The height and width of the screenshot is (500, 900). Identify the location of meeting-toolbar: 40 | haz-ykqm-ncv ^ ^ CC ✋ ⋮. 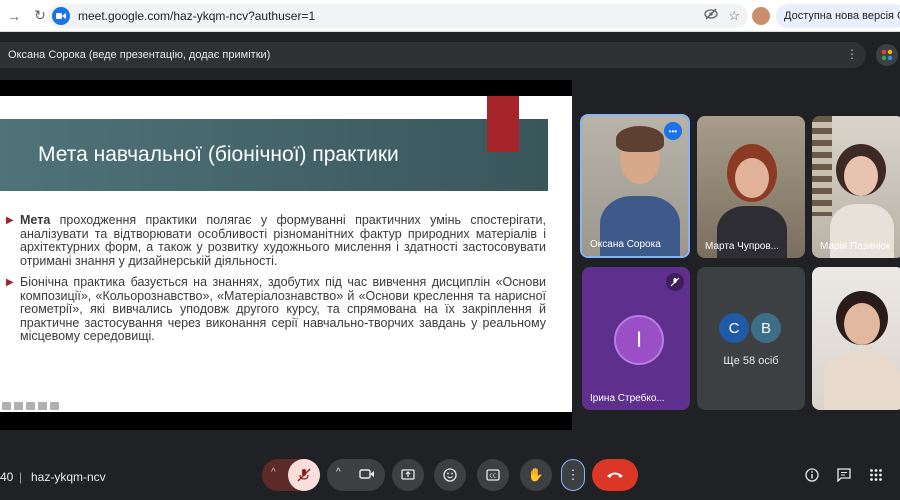
(450, 476).